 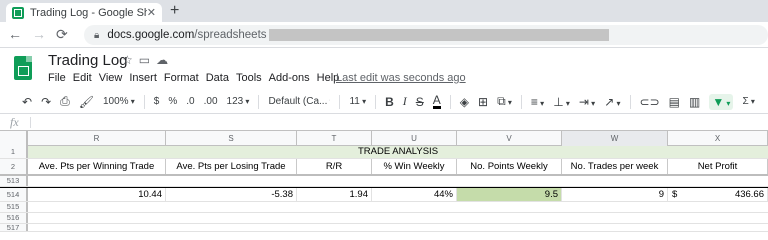 I want to click on row-header: 1, so click(x=14, y=152).